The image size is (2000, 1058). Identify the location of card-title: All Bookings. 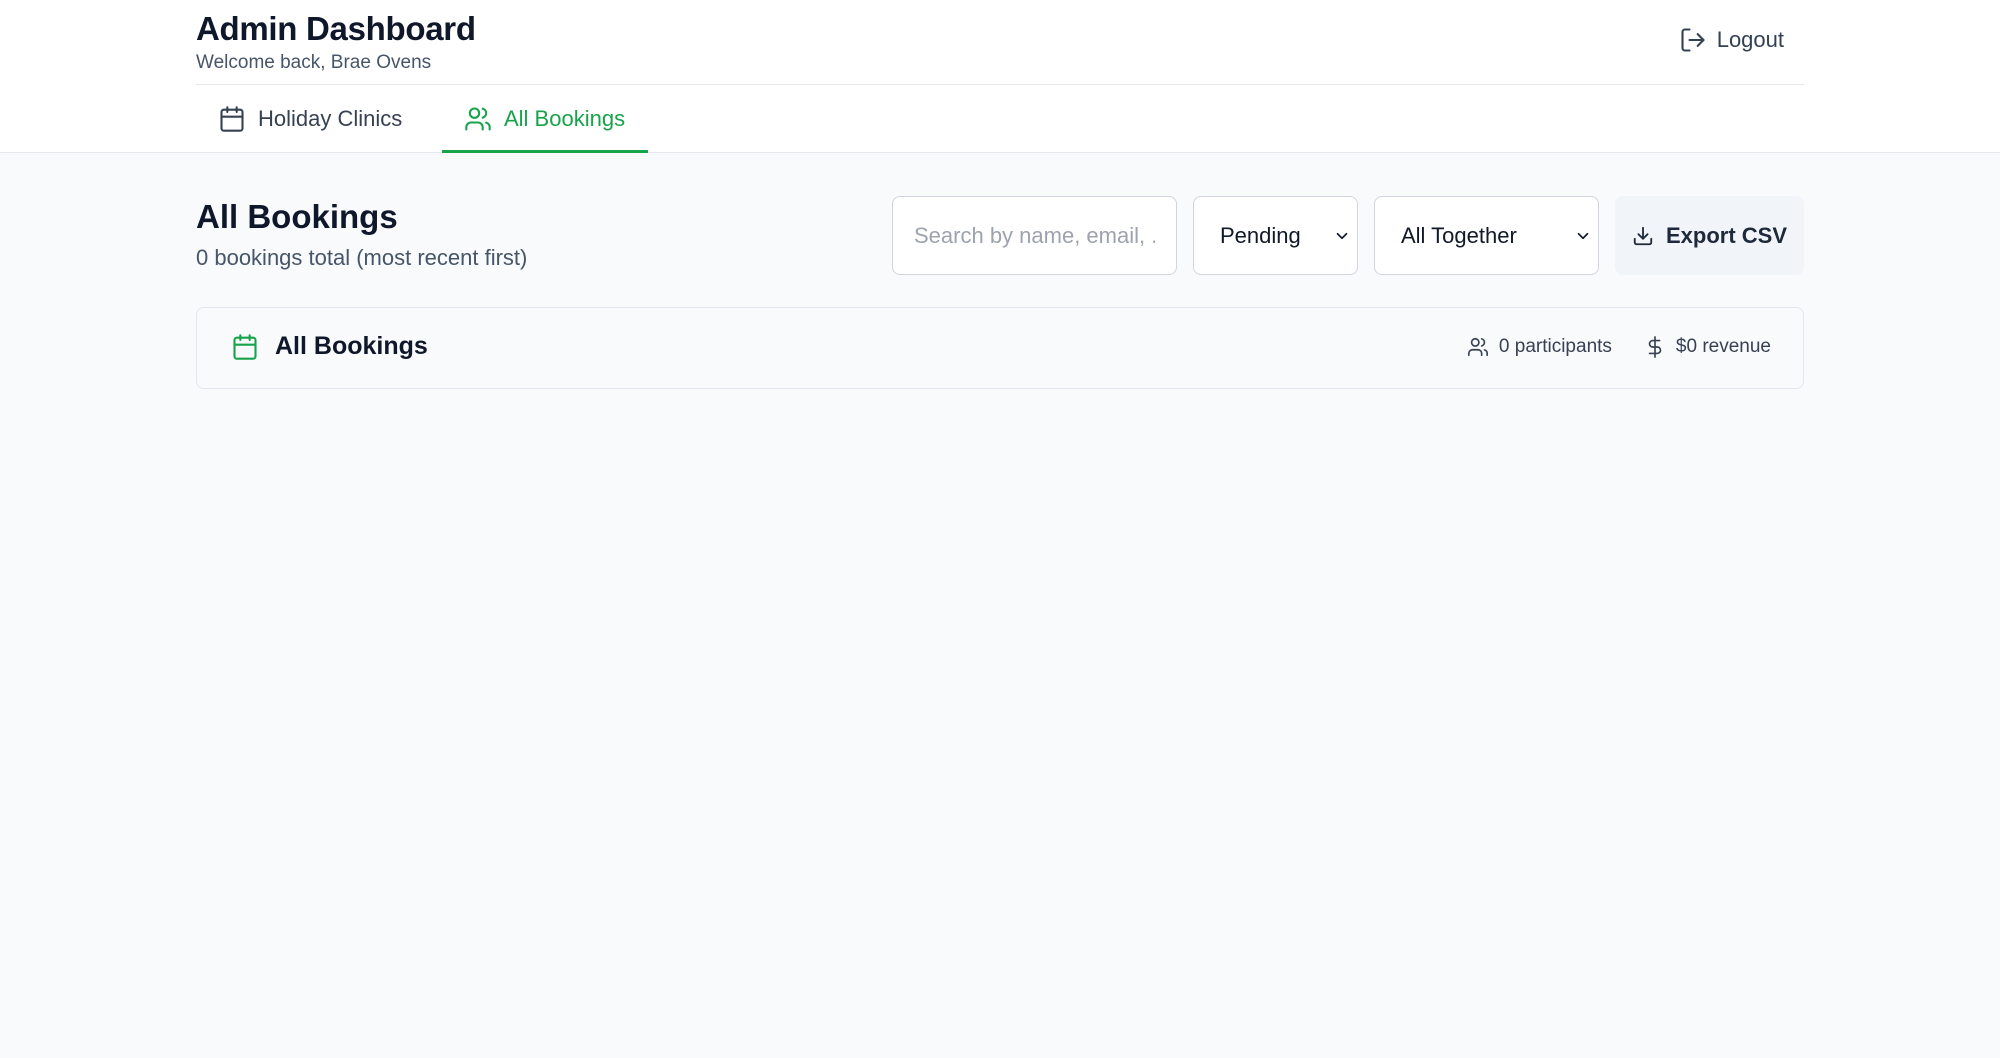
(329, 346).